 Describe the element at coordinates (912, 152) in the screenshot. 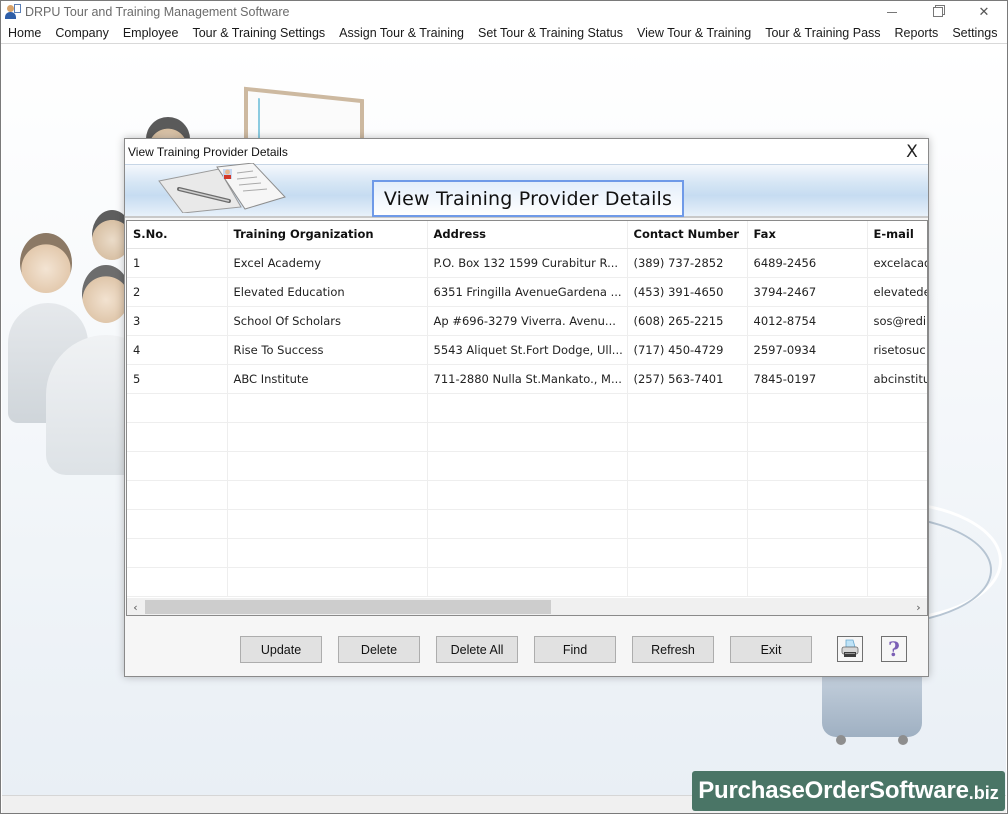

I see `dialog-close-button: X` at that location.